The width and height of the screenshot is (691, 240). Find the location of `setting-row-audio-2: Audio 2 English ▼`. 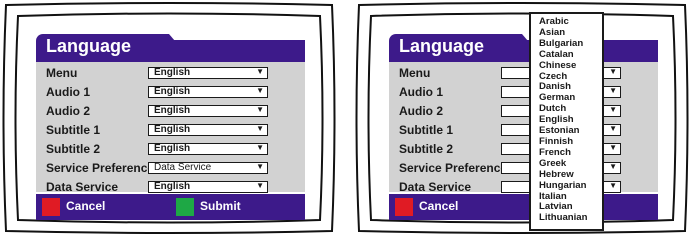

setting-row-audio-2: Audio 2 English ▼ is located at coordinates (170, 111).